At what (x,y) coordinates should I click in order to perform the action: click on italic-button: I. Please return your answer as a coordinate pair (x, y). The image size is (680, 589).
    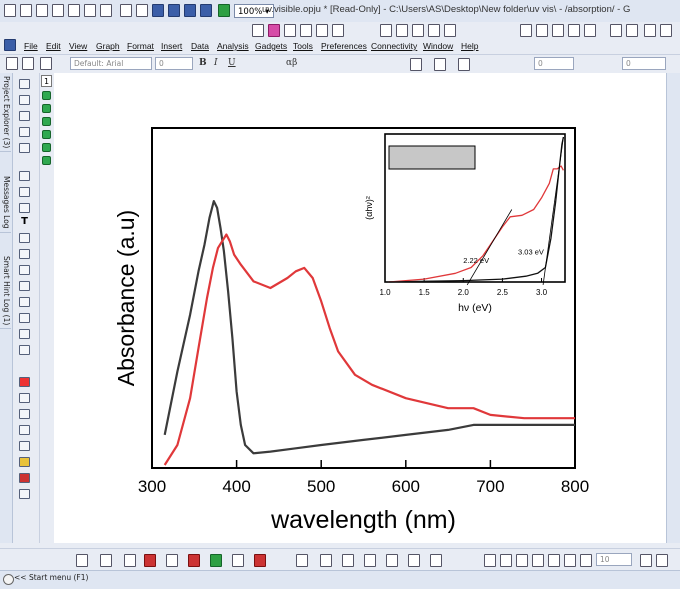
    Looking at the image, I should click on (216, 63).